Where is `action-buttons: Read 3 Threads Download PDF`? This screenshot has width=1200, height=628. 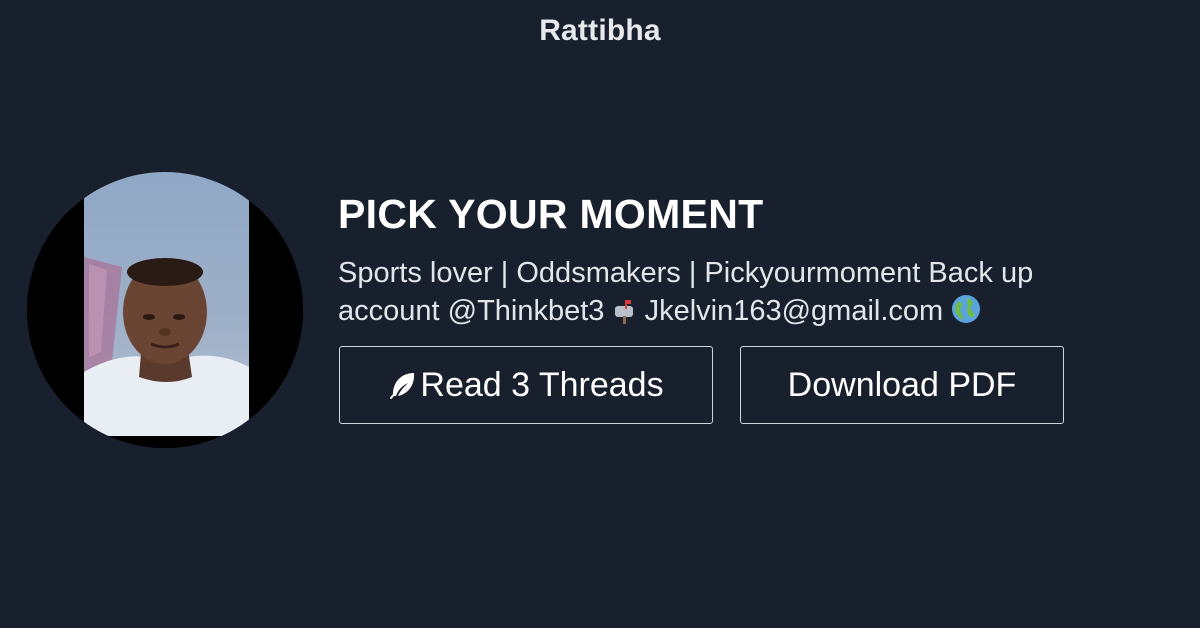 action-buttons: Read 3 Threads Download PDF is located at coordinates (701, 385).